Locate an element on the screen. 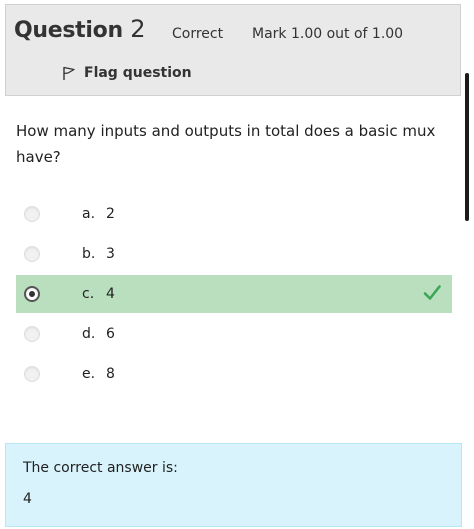 Image resolution: width=474 pixels, height=529 pixels. answer-letter: b. is located at coordinates (89, 254).